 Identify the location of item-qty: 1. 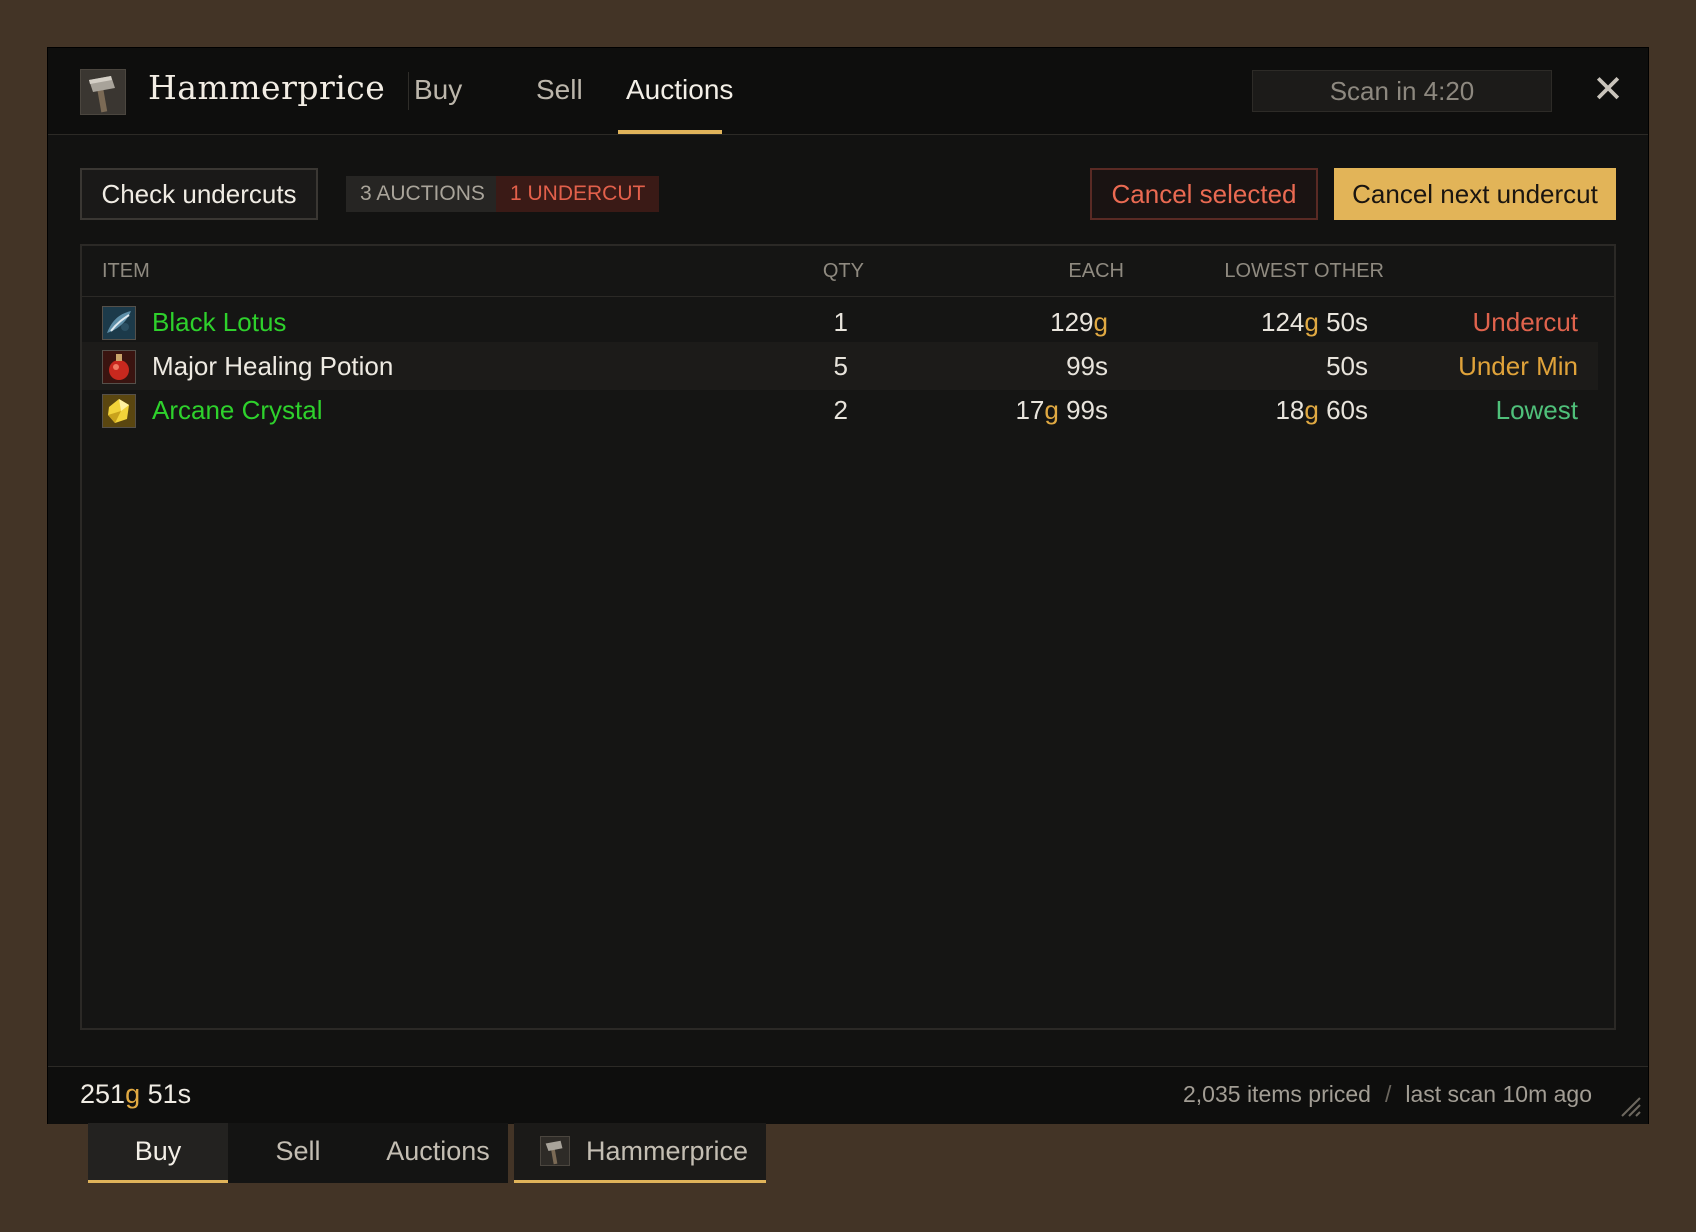
(840, 322).